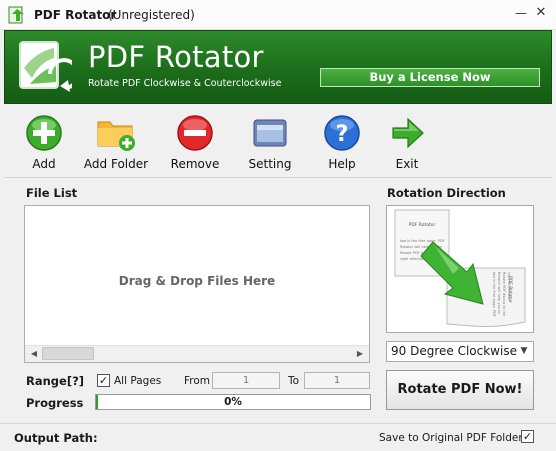 This screenshot has width=556, height=451. Describe the element at coordinates (116, 164) in the screenshot. I see `add-folder-label: Add Folder` at that location.